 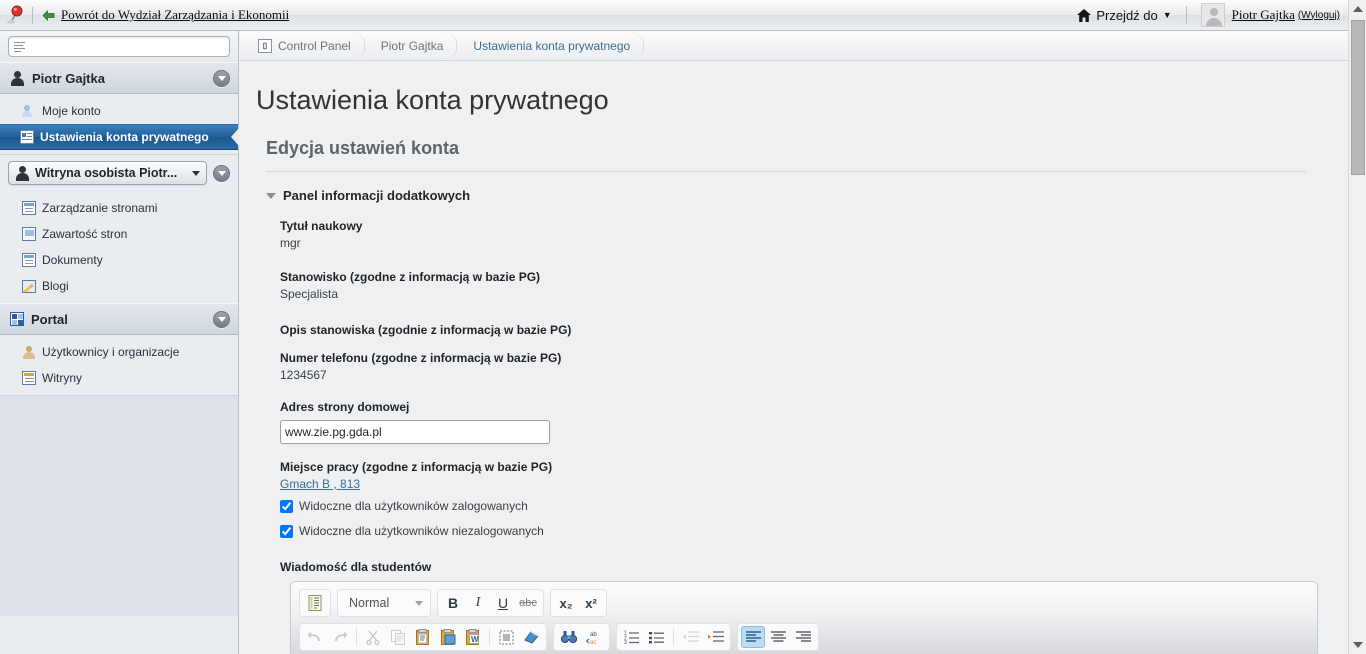 I want to click on superscript-button: x², so click(x=591, y=603).